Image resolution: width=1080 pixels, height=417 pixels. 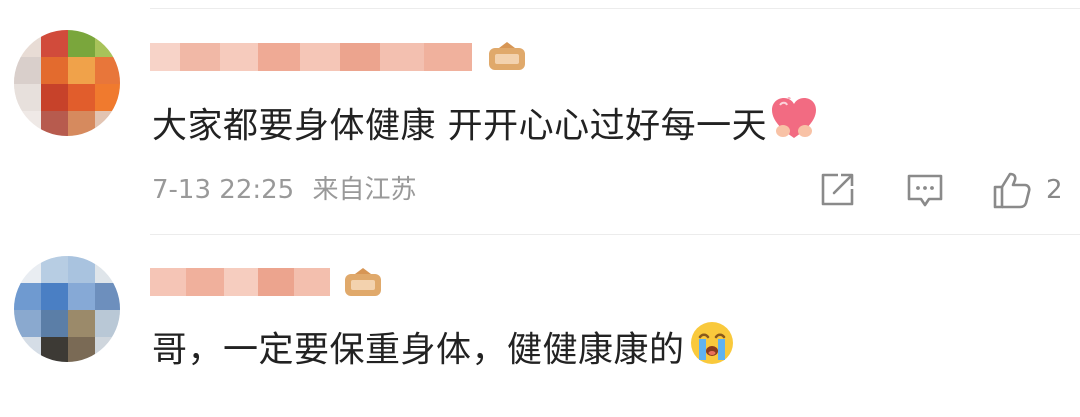 I want to click on crying-emoji, so click(x=712, y=348).